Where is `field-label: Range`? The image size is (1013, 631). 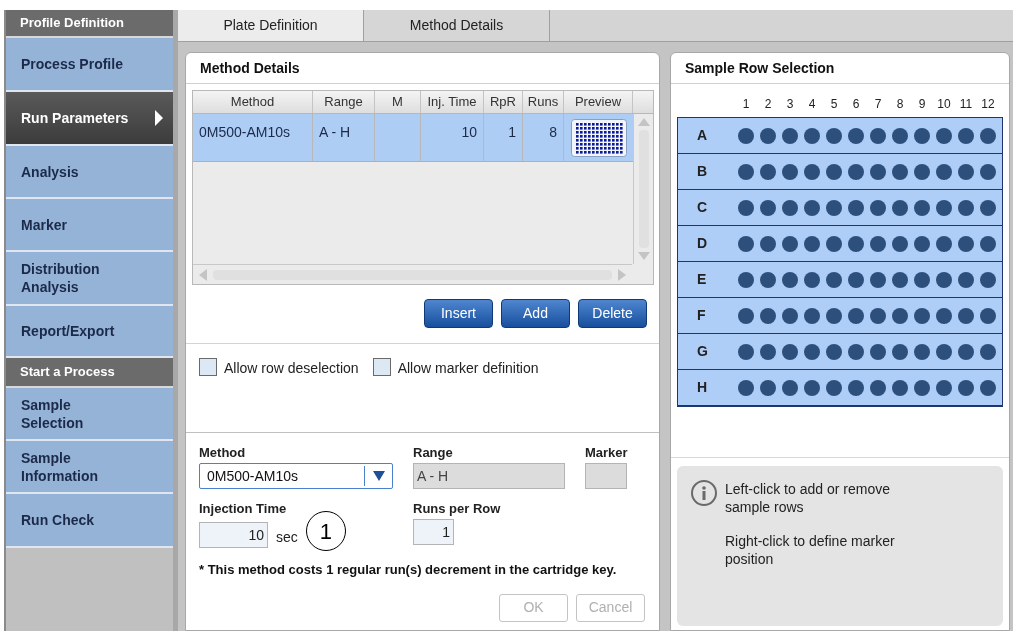 field-label: Range is located at coordinates (433, 453).